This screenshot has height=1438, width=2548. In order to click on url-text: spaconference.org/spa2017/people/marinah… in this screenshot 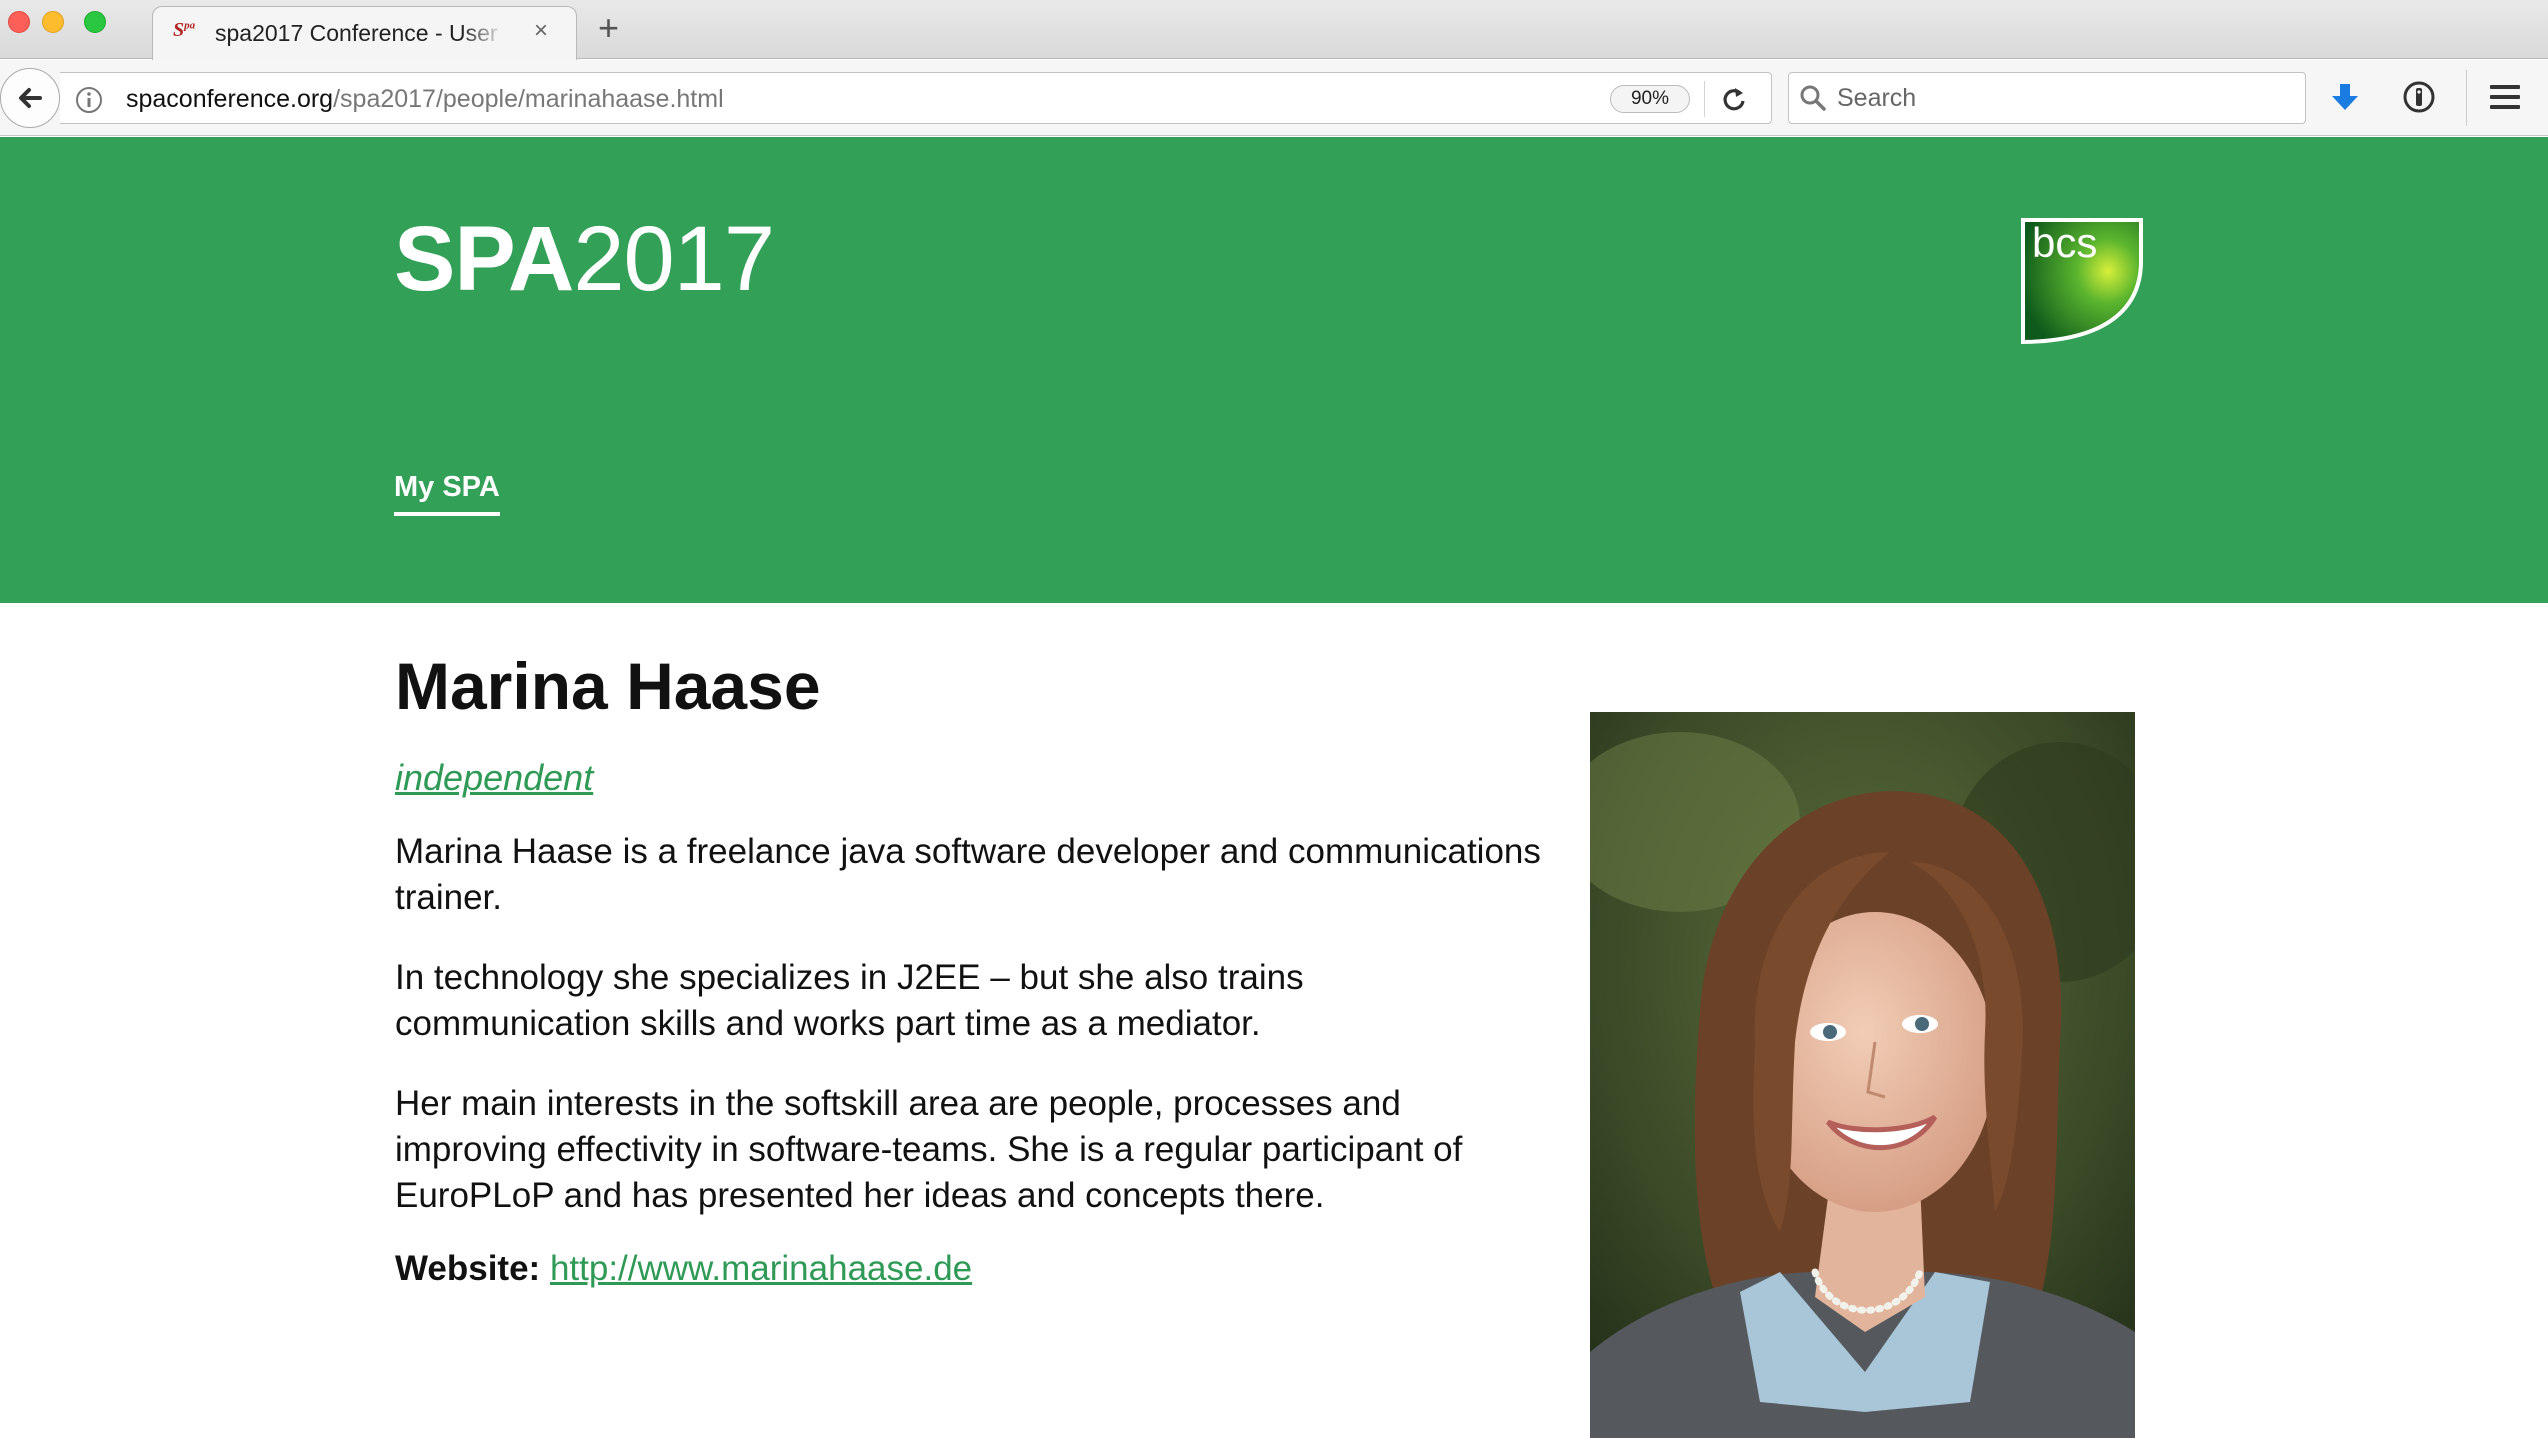, I will do `click(425, 99)`.